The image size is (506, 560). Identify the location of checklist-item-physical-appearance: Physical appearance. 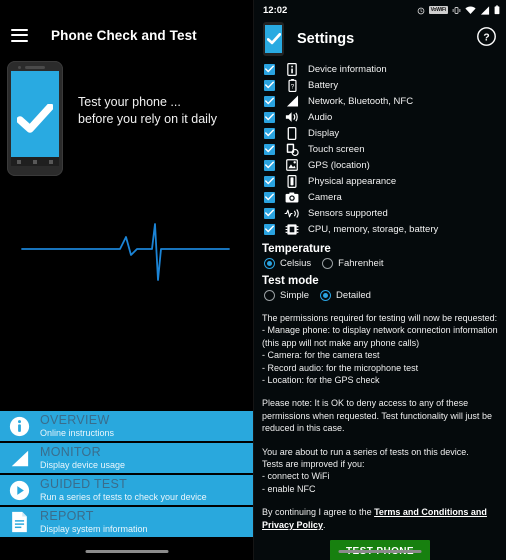
(385, 181).